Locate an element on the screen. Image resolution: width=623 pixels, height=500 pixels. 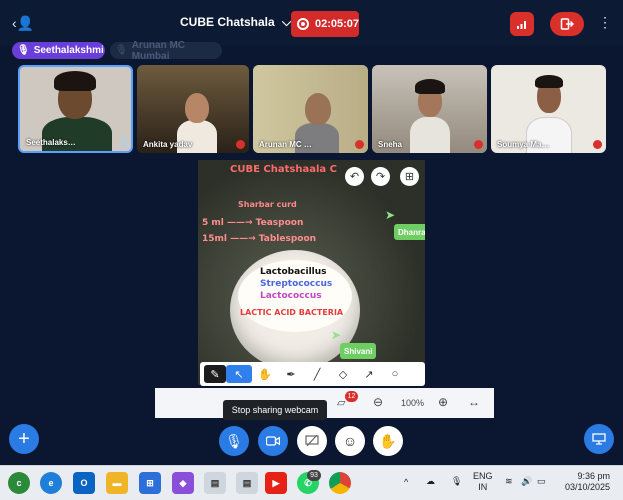
exit-icon is located at coordinates (567, 24).